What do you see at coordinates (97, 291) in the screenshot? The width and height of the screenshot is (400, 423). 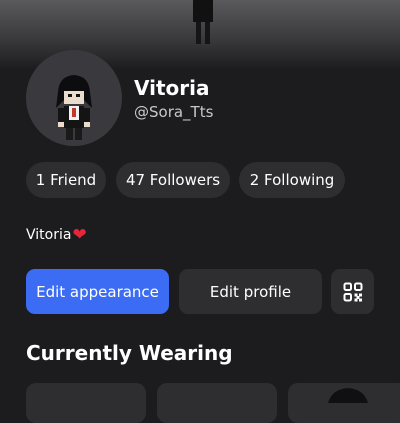 I see `edit-appearance-button: Edit appearance` at bounding box center [97, 291].